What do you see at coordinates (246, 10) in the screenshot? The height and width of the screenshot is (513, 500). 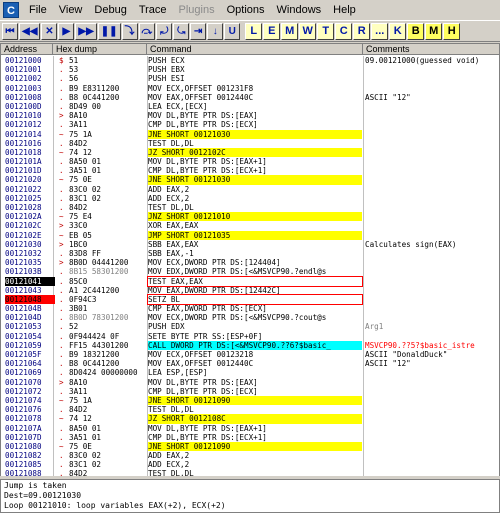 I see `menu-options: Options` at bounding box center [246, 10].